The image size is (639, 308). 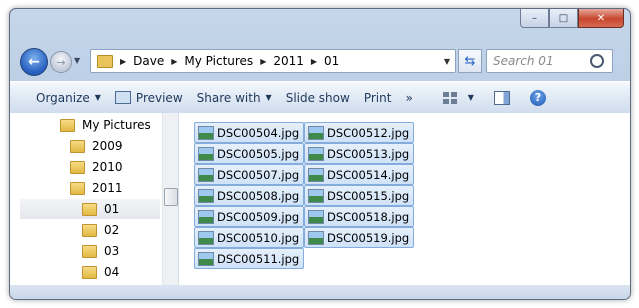 I want to click on file-name: DSC00515.jpg, so click(x=368, y=195).